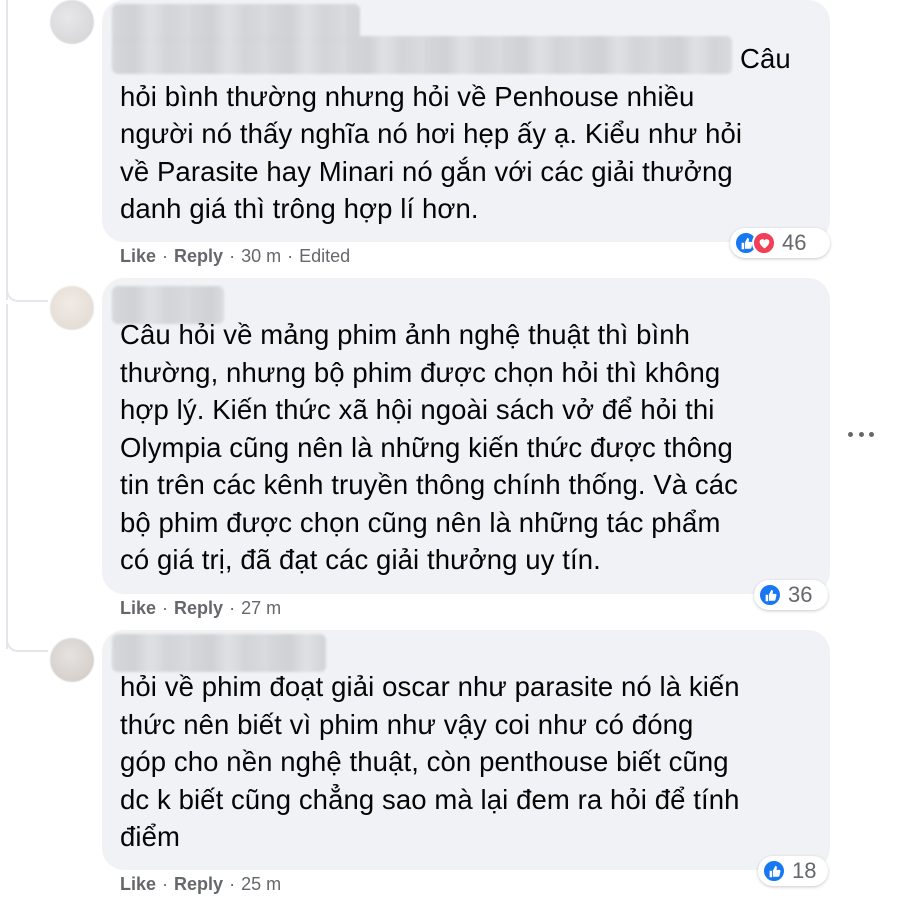 The width and height of the screenshot is (898, 898). I want to click on reactions-pill: 36, so click(791, 595).